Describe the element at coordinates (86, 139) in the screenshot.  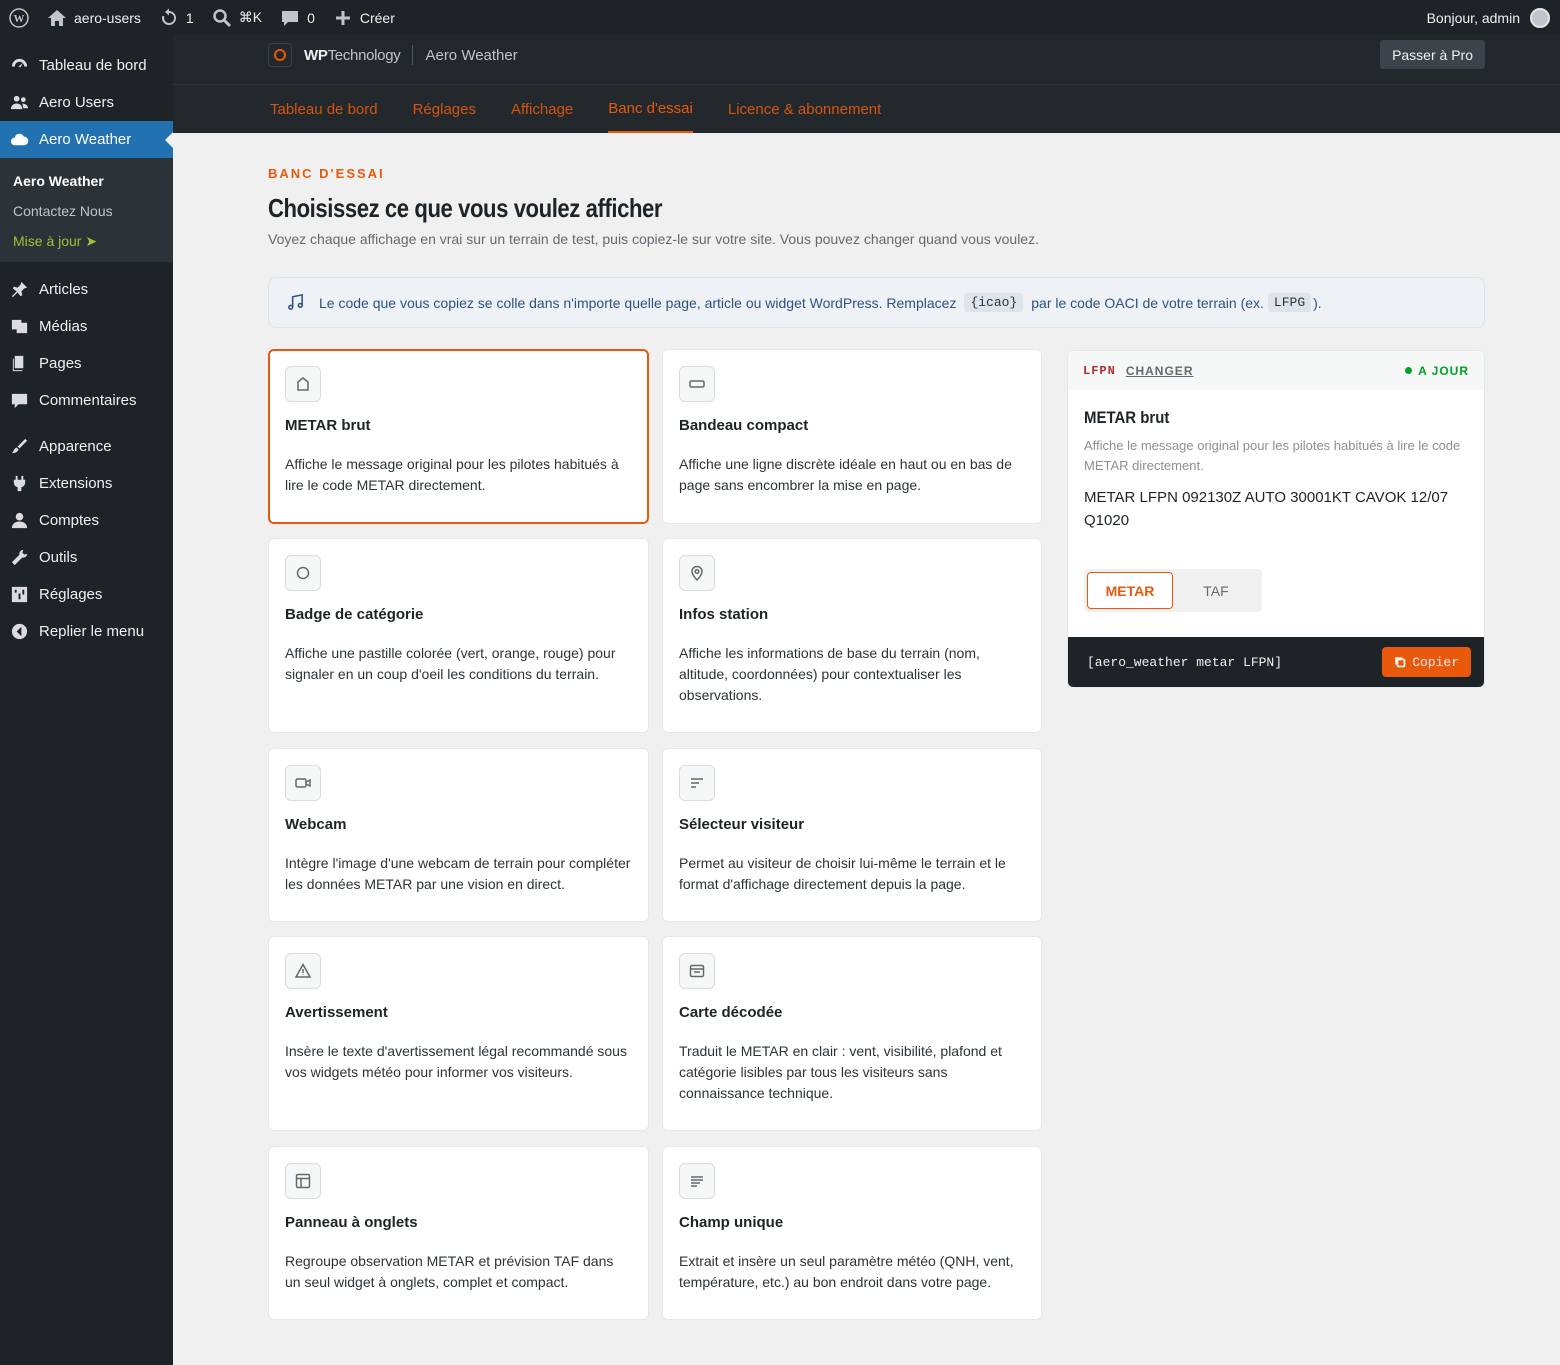
I see `menu-aero-weather: Aero Weather` at that location.